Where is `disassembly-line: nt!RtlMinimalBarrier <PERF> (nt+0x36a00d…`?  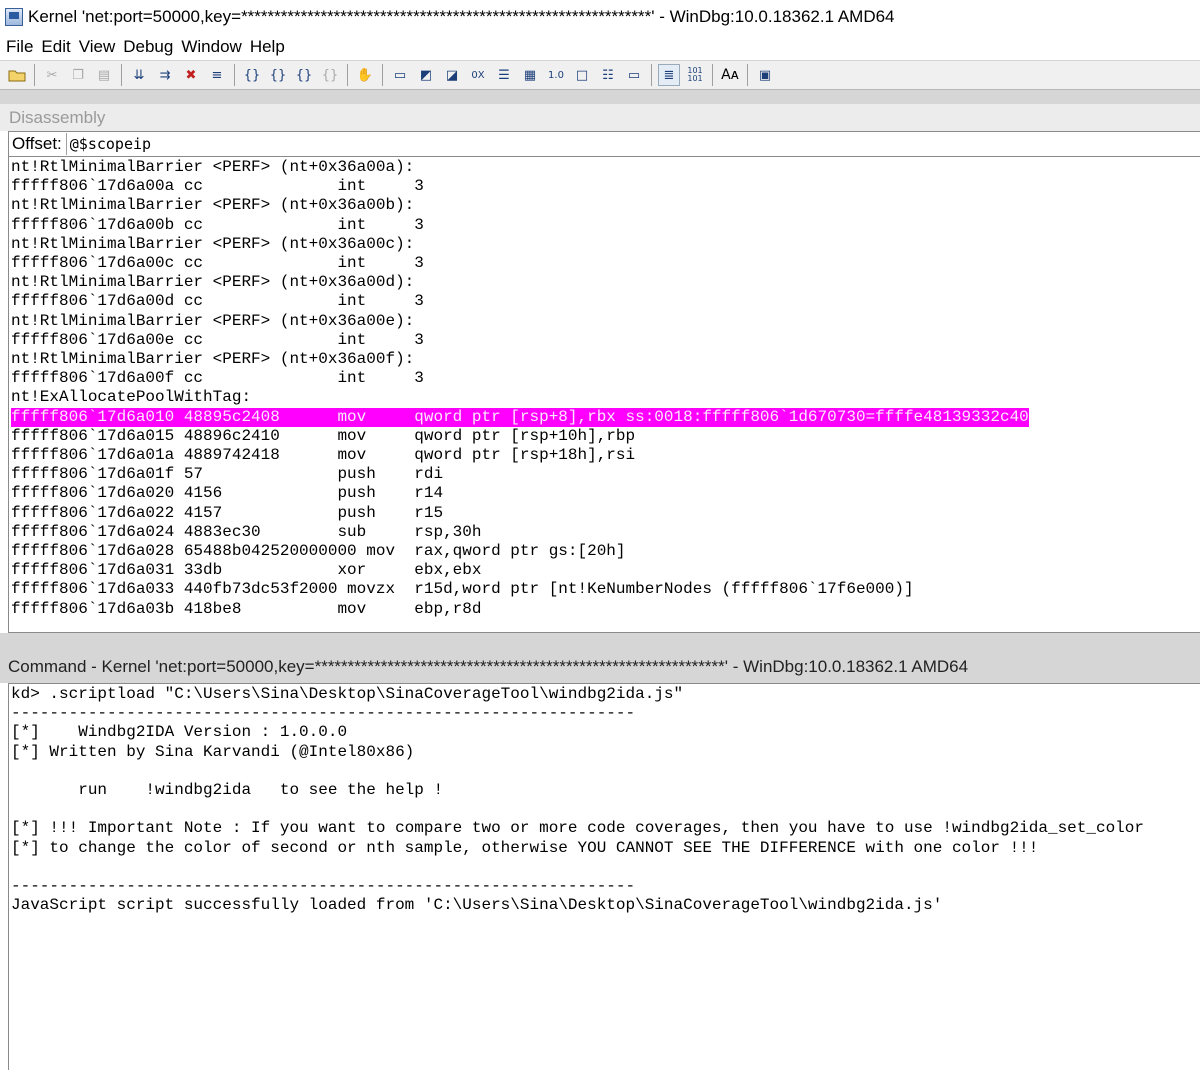
disassembly-line: nt!RtlMinimalBarrier <PERF> (nt+0x36a00d… is located at coordinates (212, 282).